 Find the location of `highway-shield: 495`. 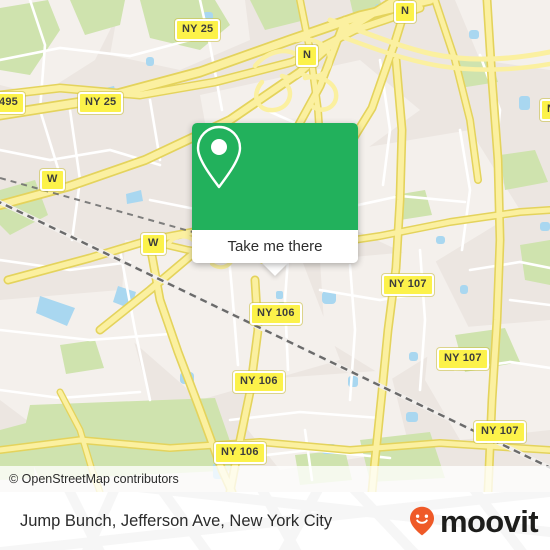

highway-shield: 495 is located at coordinates (12, 103).